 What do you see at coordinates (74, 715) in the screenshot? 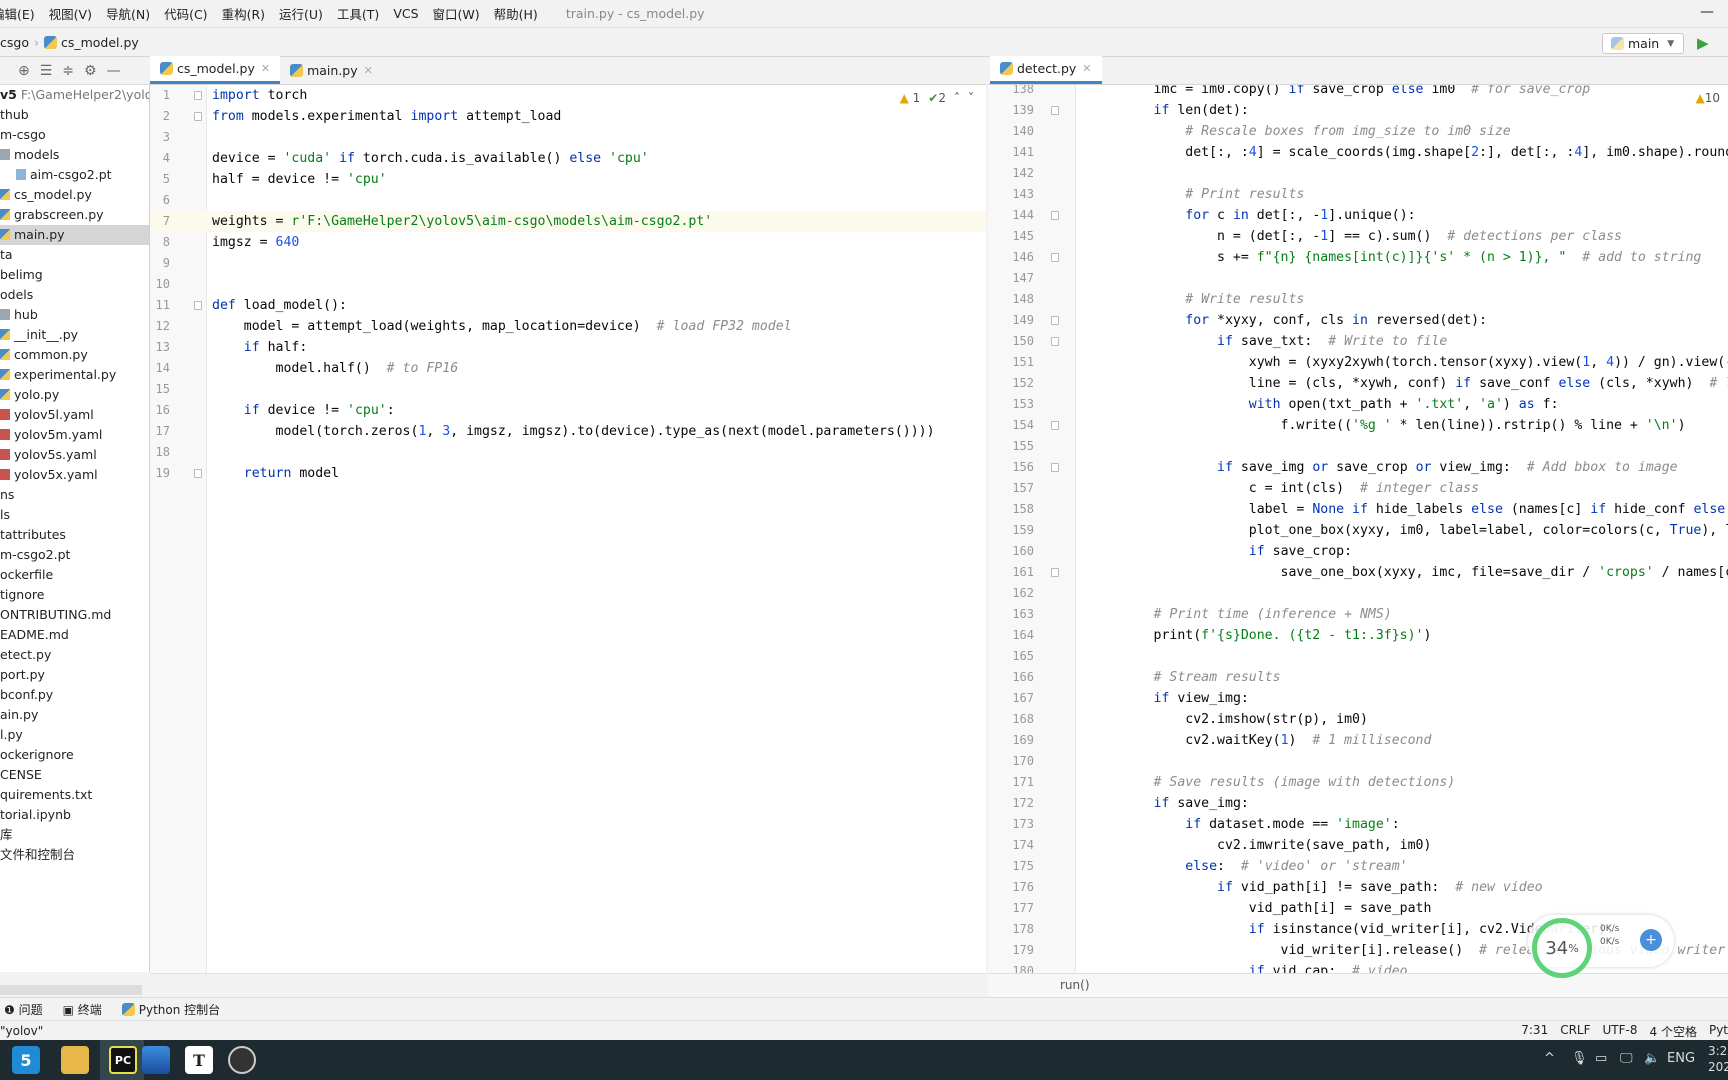
I see `tree-item: ain.py` at bounding box center [74, 715].